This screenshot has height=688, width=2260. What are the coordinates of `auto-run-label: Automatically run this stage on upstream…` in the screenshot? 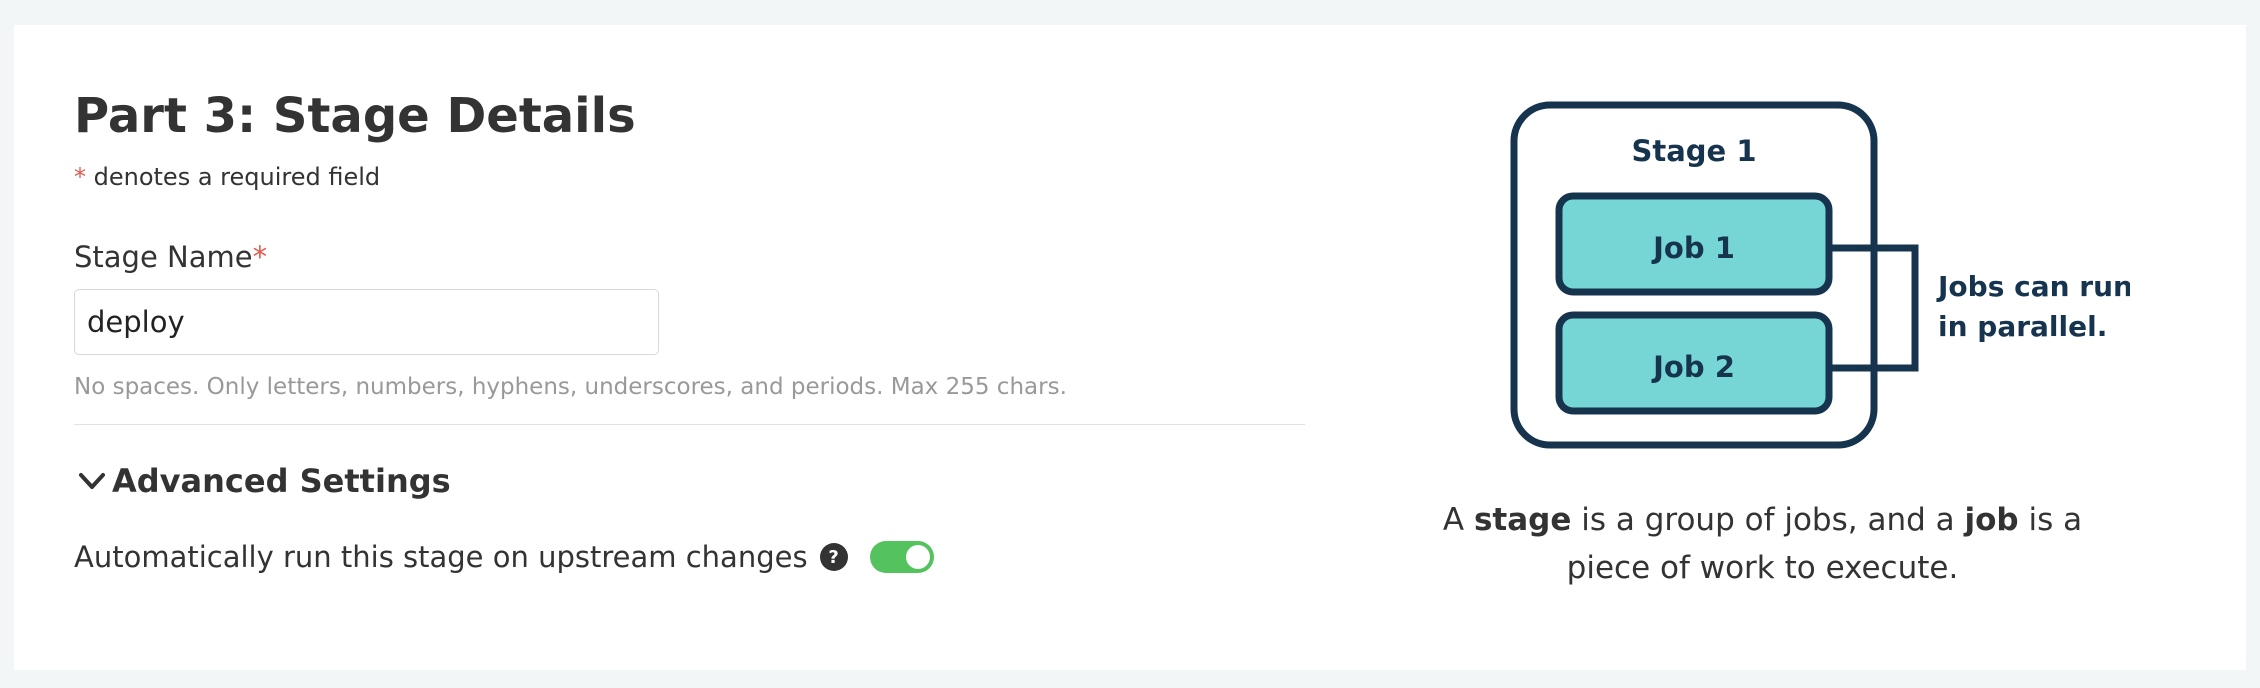 It's located at (441, 557).